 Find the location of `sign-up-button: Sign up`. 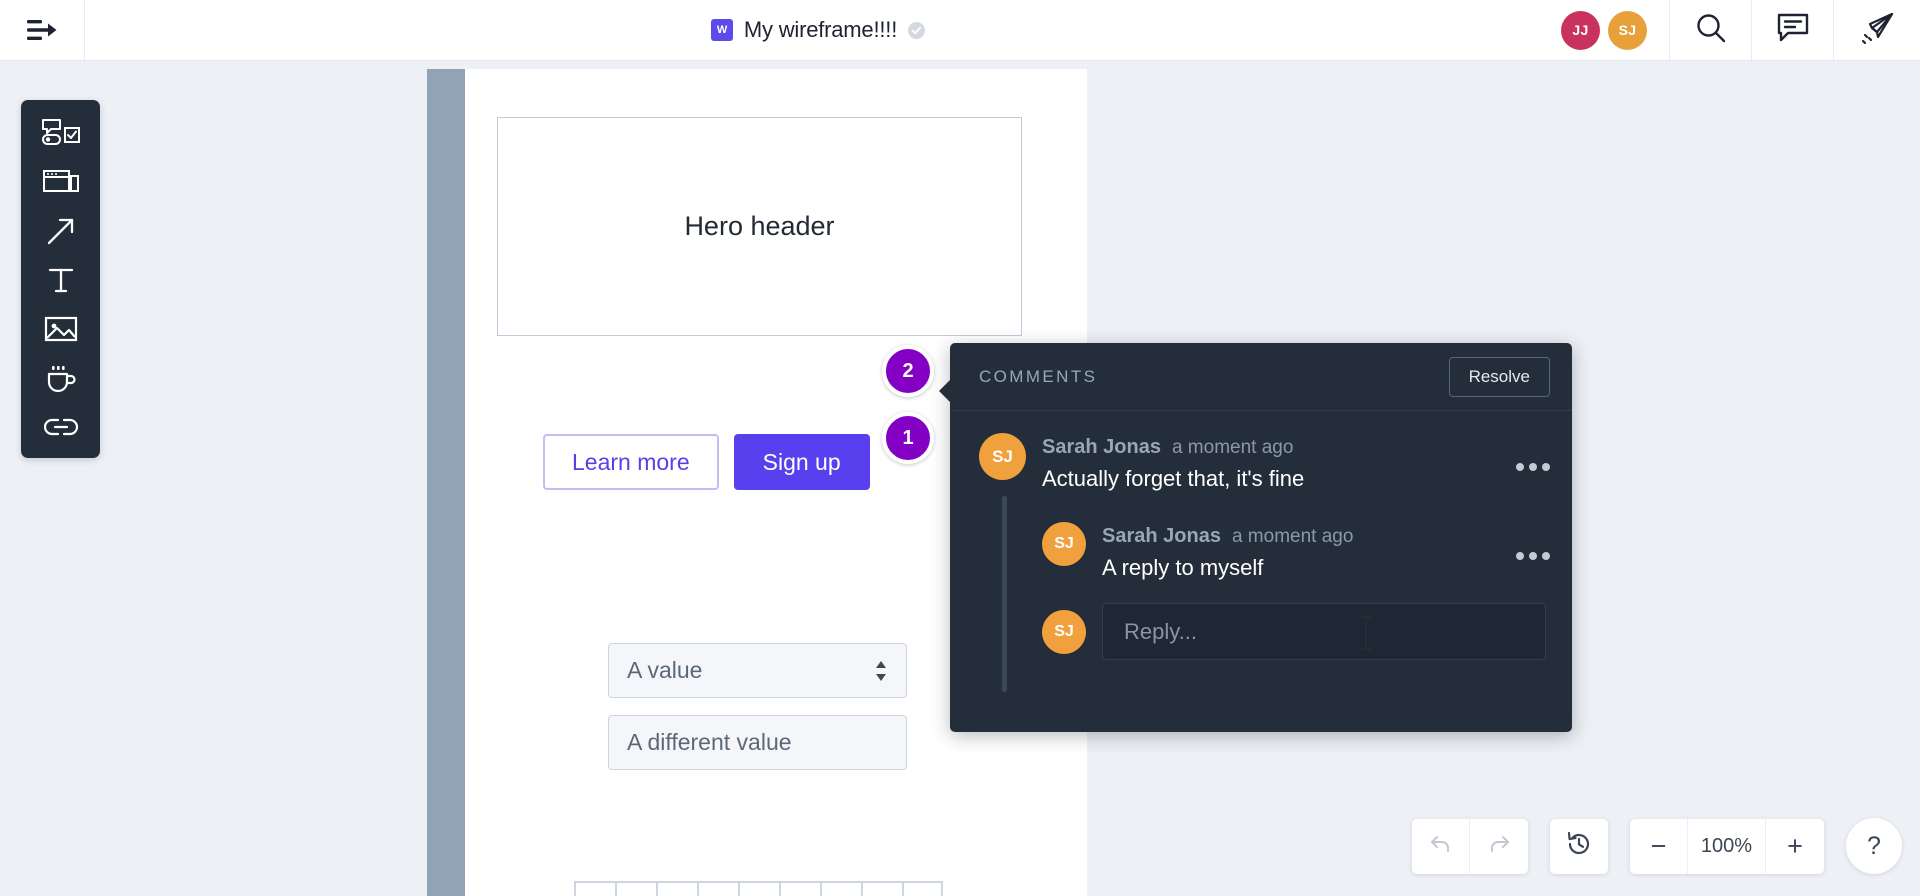

sign-up-button: Sign up is located at coordinates (801, 462).